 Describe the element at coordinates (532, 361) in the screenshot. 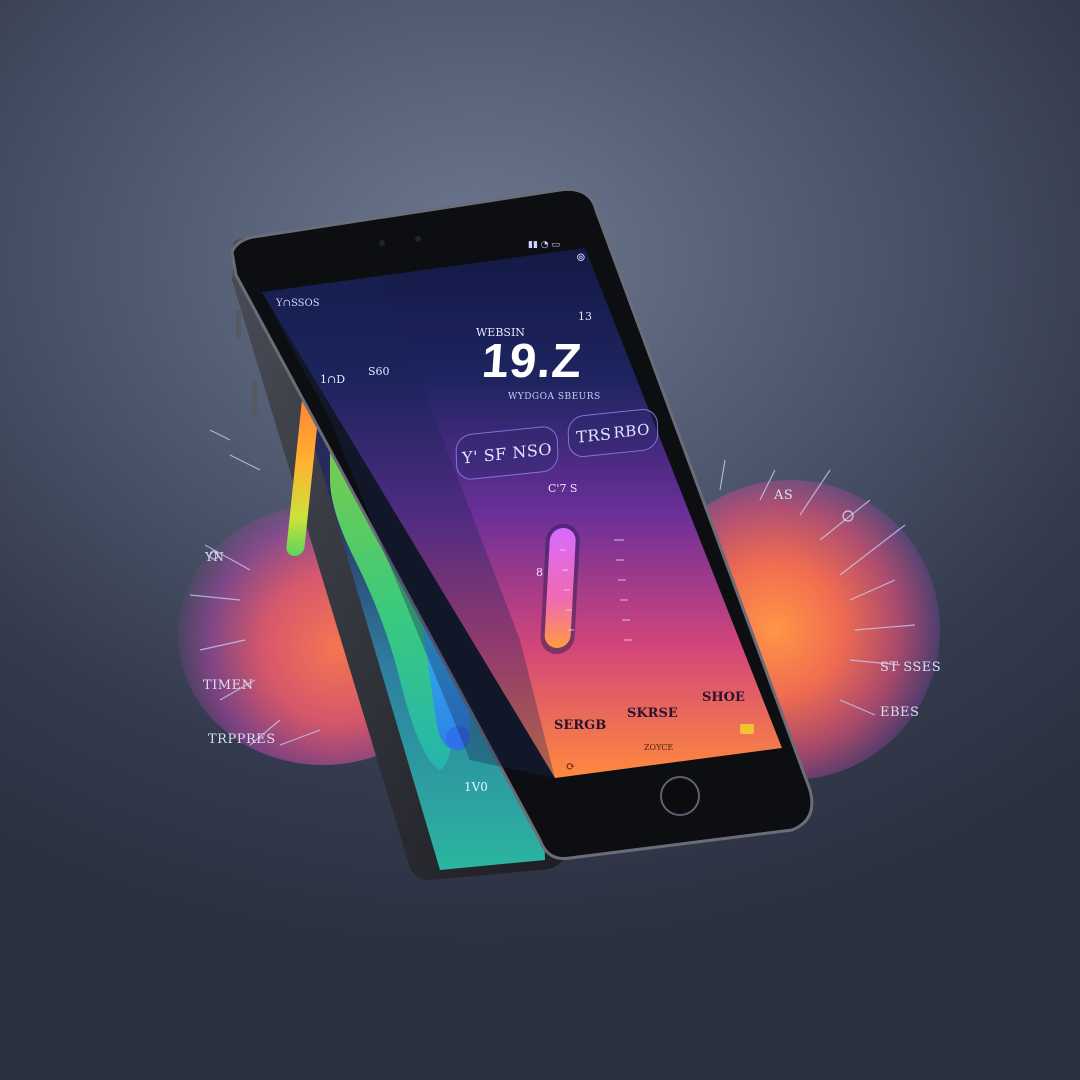

I see `main-temperature-value: 19.Z` at that location.